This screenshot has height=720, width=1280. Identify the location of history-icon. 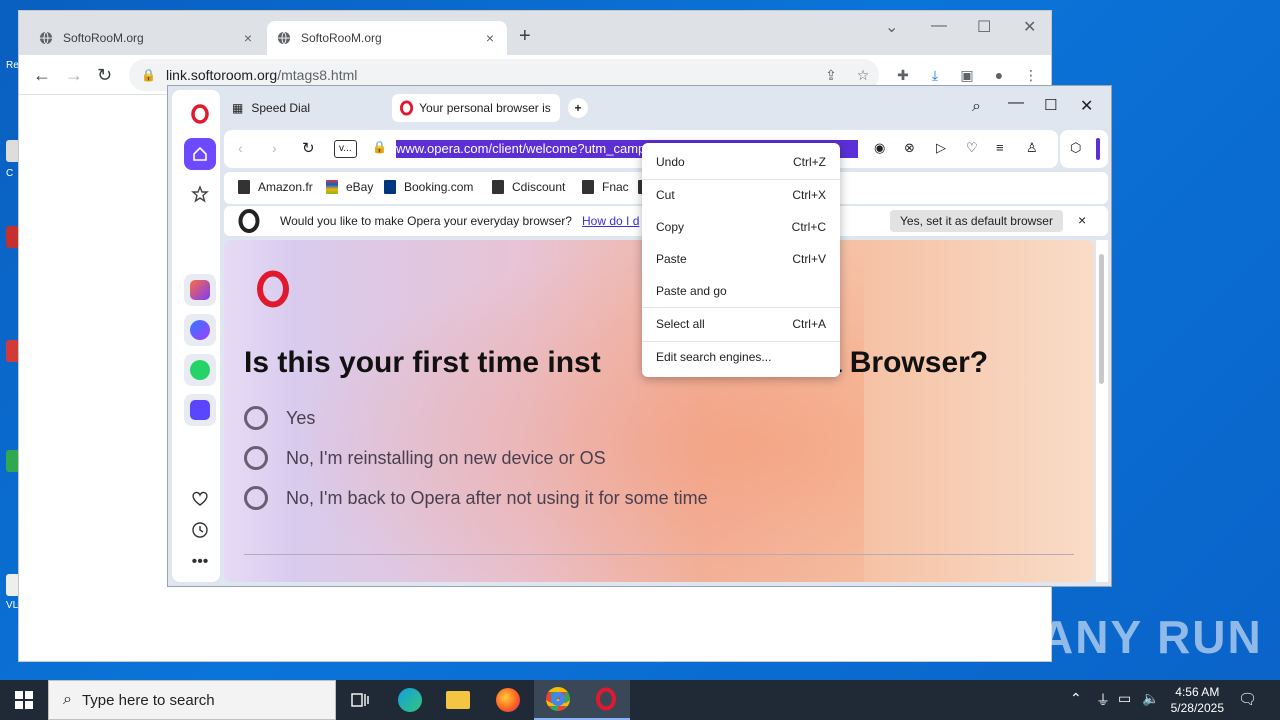
(200, 530).